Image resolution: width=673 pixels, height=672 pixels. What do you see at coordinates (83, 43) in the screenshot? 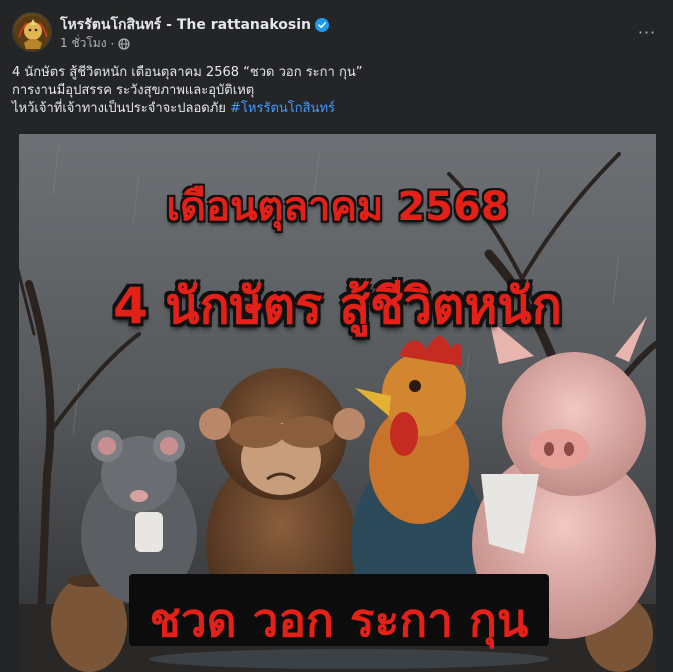
I see `post-timestamp: 1 ชั่วโมง` at bounding box center [83, 43].